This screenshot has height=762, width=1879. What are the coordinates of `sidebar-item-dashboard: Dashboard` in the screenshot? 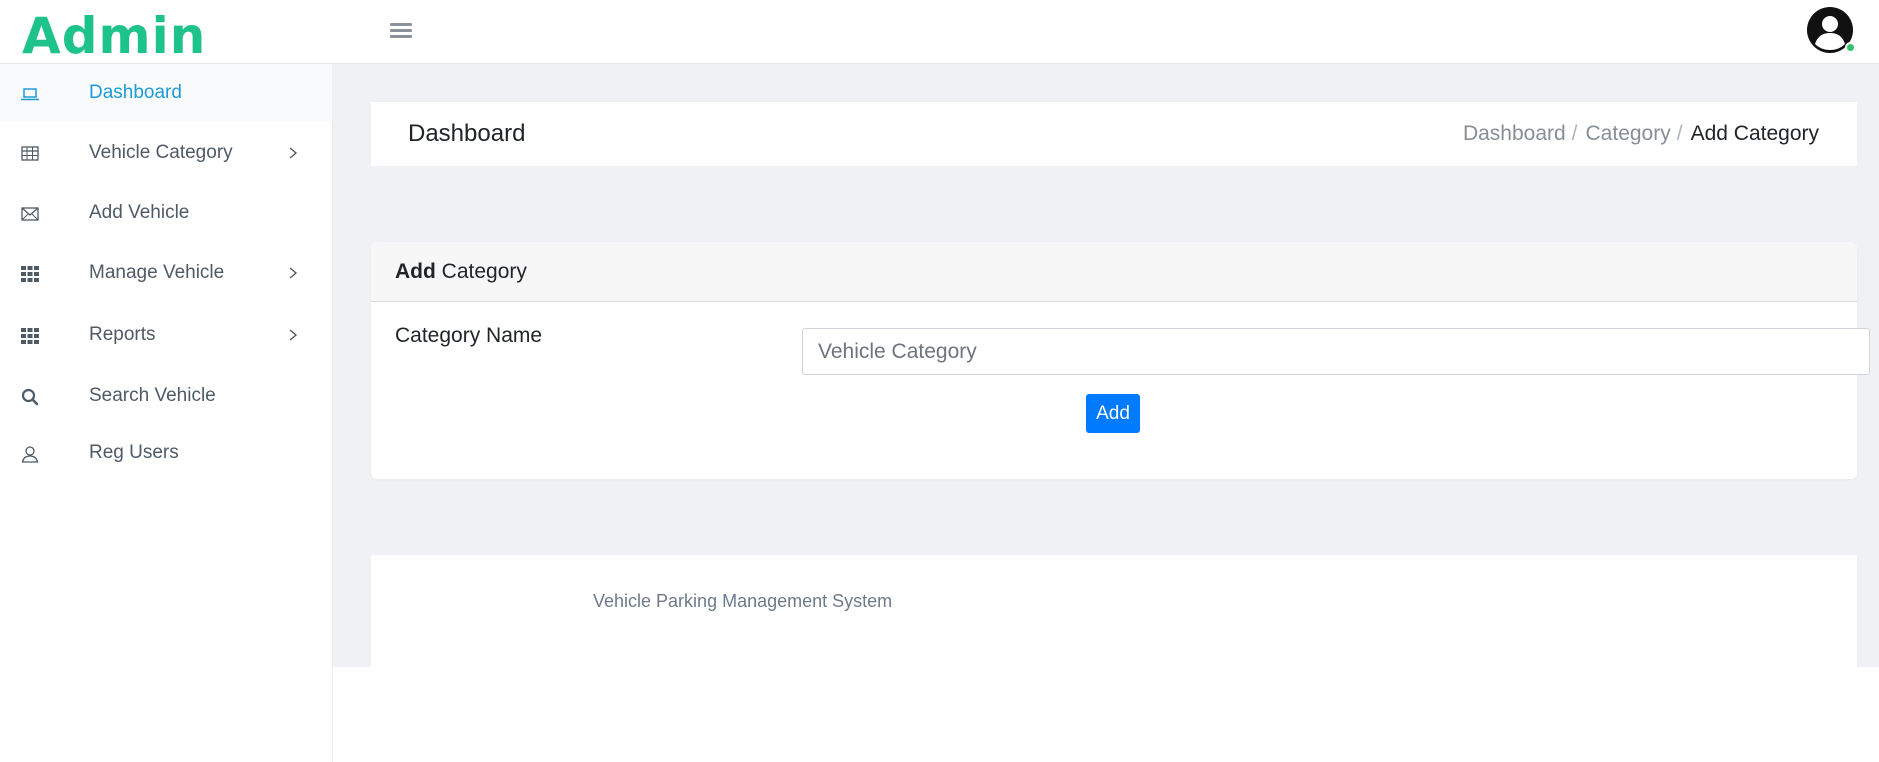 It's located at (166, 93).